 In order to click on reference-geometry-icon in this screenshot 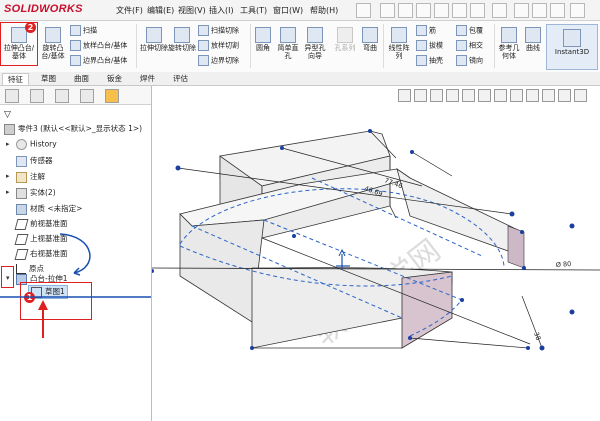, I will do `click(509, 35)`.